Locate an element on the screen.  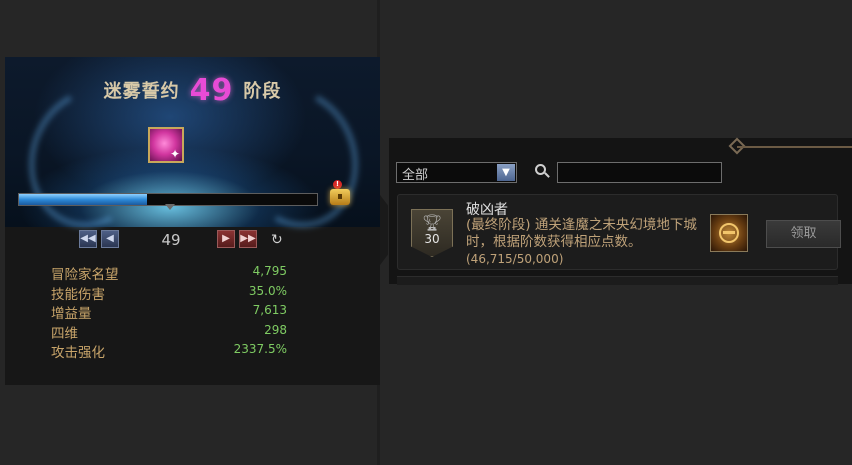
treasure-chest-icon is located at coordinates (340, 197).